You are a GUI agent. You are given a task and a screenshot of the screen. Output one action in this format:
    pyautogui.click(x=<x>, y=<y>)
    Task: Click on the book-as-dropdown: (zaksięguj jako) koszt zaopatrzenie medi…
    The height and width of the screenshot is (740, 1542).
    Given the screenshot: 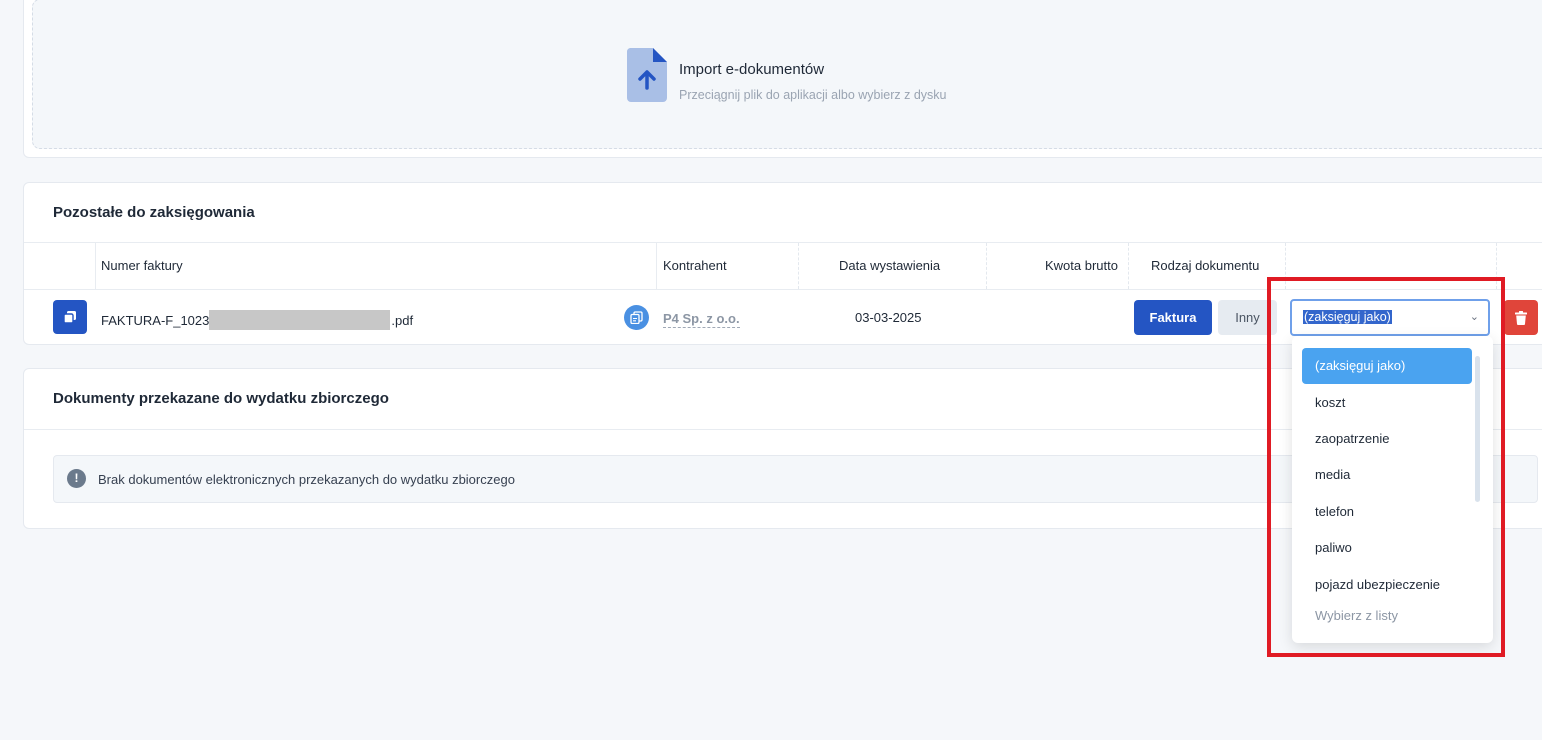 What is the action you would take?
    pyautogui.click(x=1392, y=489)
    